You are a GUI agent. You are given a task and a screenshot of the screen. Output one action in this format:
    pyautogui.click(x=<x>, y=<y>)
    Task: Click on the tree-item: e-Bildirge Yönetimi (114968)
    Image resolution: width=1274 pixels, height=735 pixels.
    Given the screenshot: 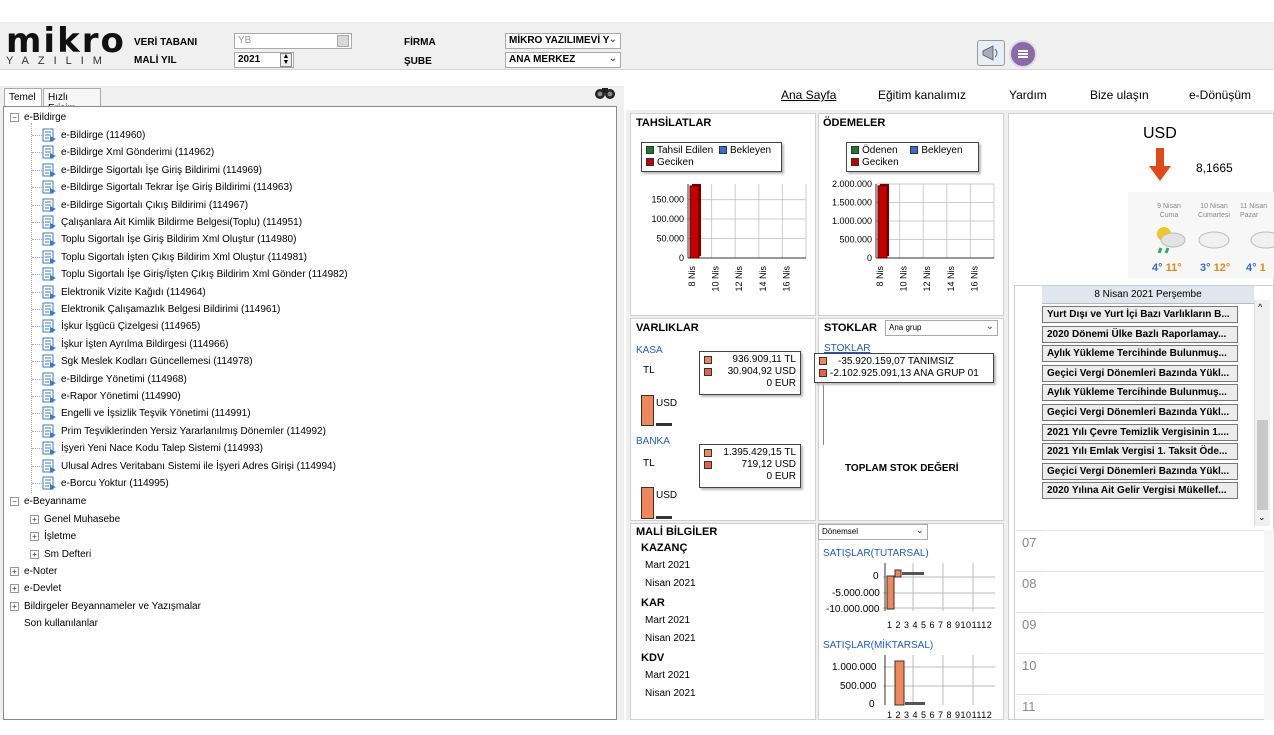 What is the action you would take?
    pyautogui.click(x=124, y=379)
    